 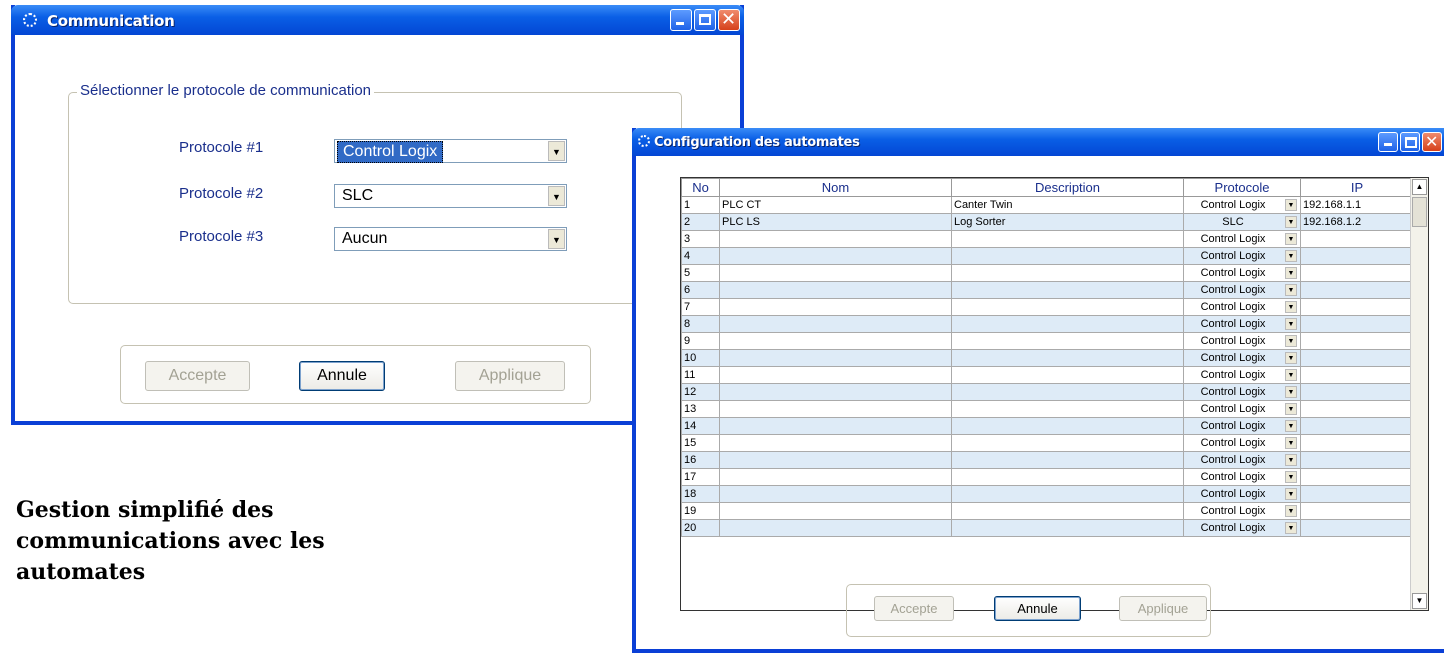 I want to click on title-bar: Communication ✕, so click(x=377, y=20).